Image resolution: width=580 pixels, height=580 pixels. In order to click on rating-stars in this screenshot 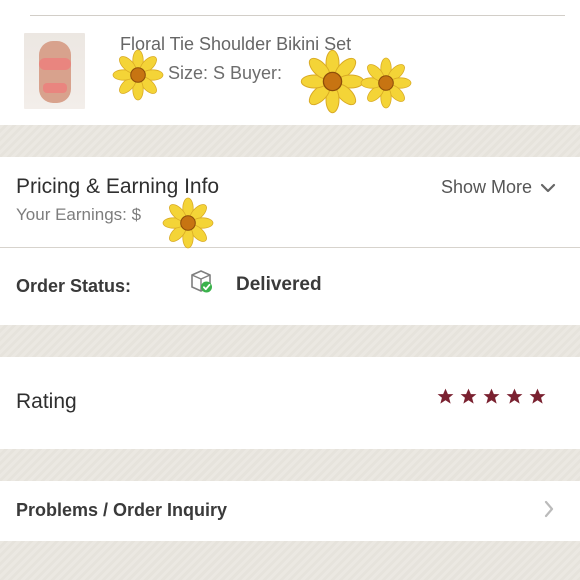, I will do `click(491, 396)`.